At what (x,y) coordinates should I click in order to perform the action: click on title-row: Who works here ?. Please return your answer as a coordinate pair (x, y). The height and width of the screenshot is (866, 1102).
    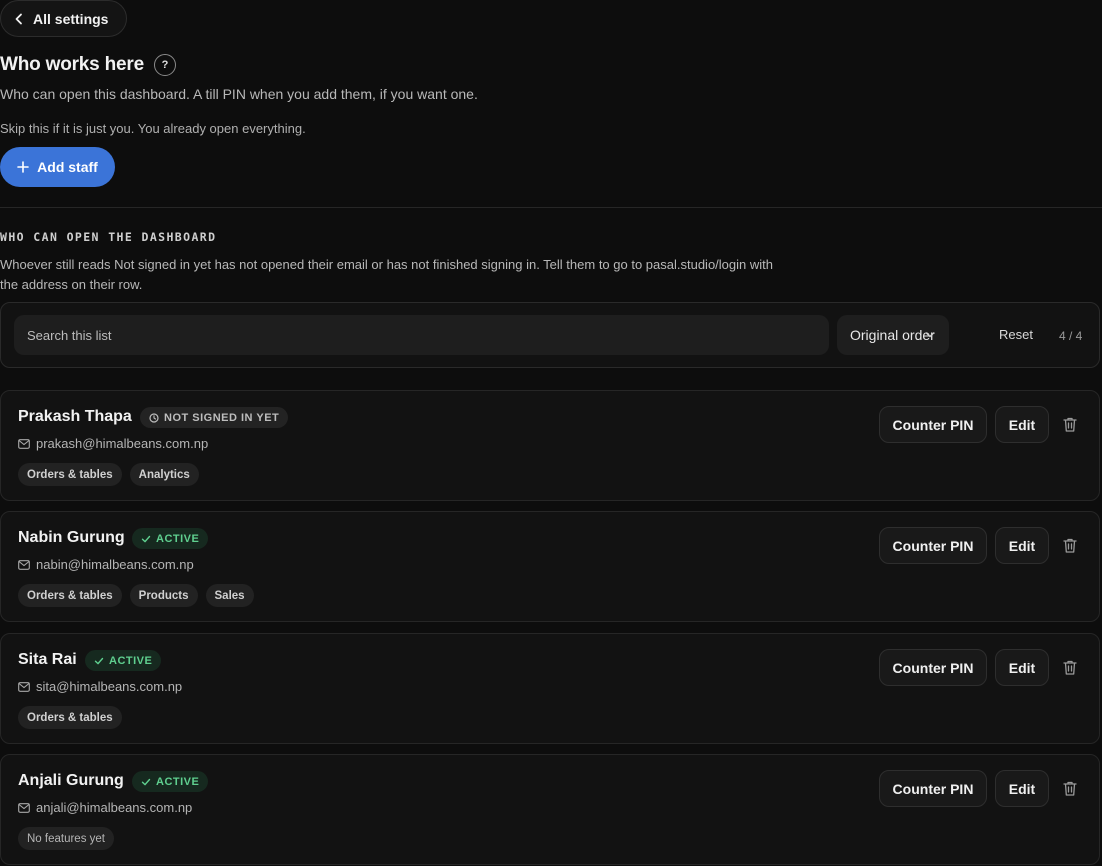
    Looking at the image, I should click on (88, 65).